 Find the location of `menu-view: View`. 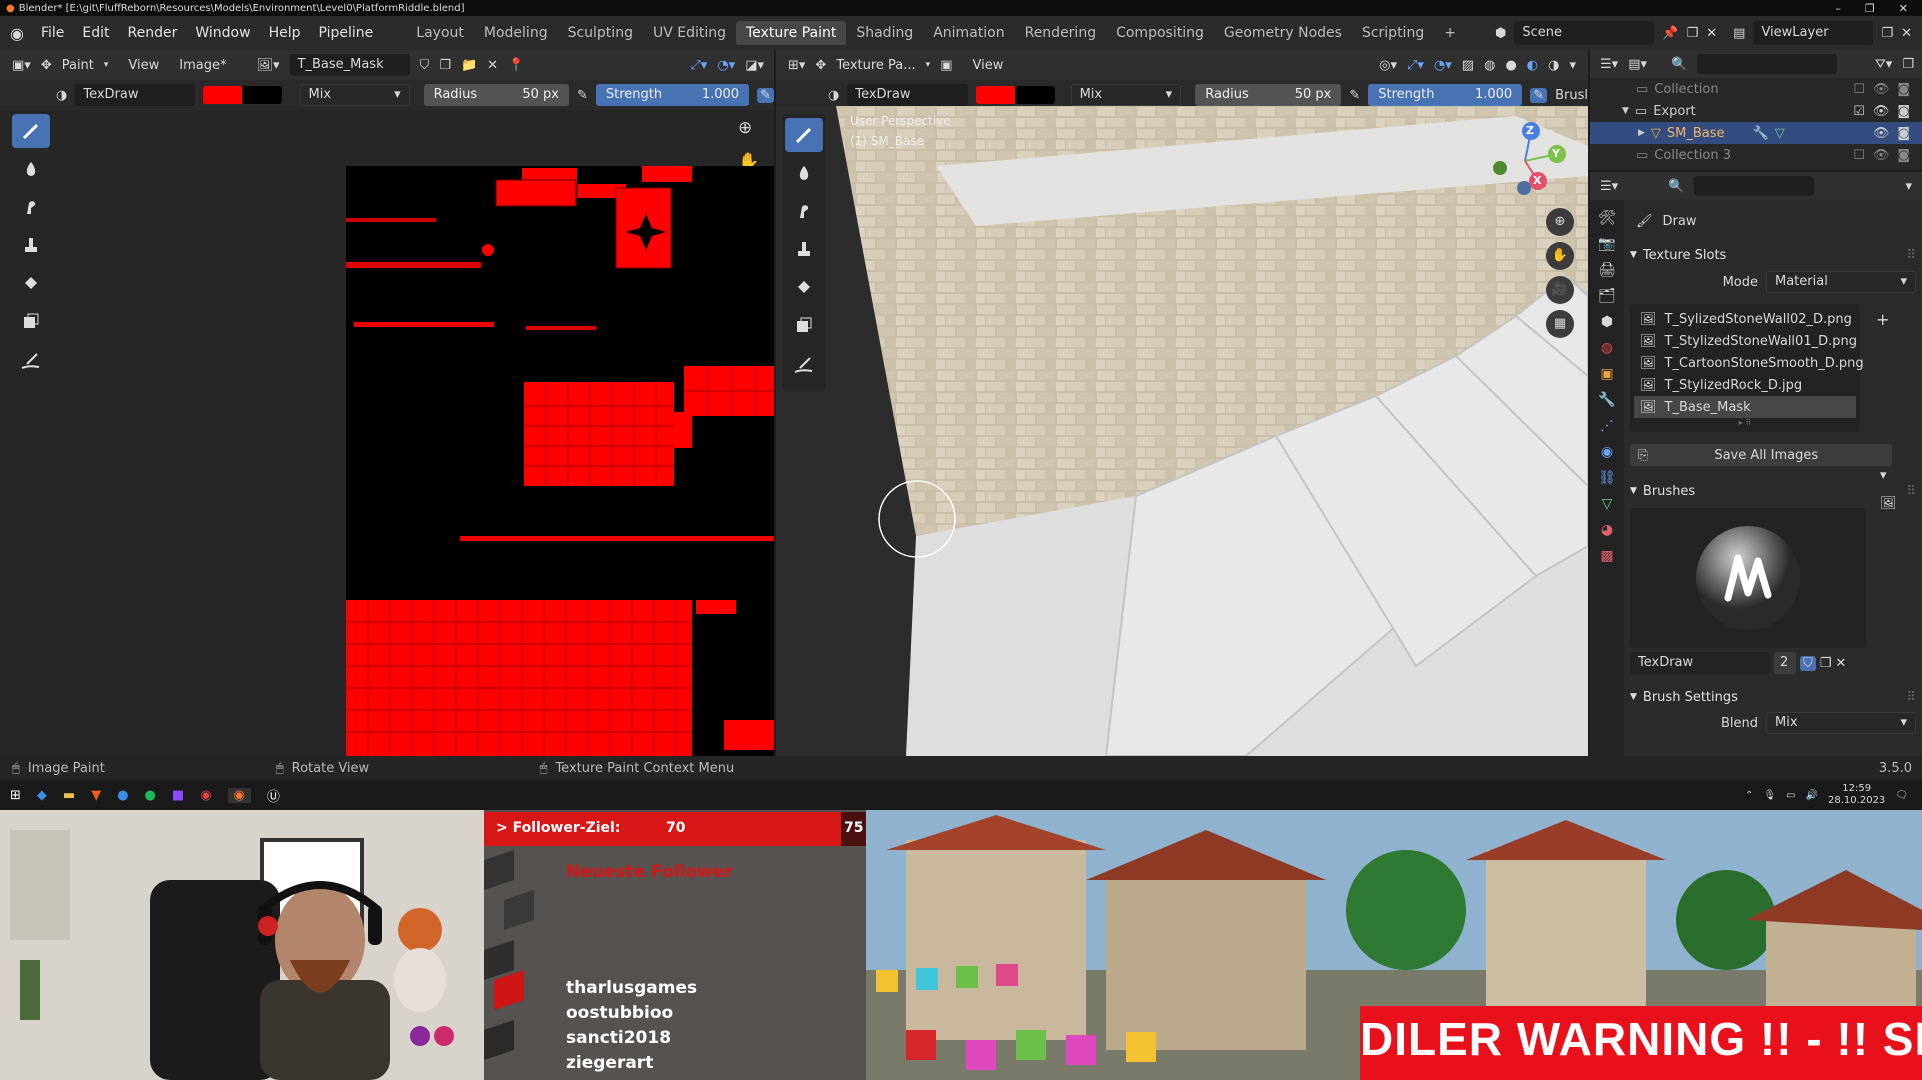

menu-view: View is located at coordinates (988, 65).